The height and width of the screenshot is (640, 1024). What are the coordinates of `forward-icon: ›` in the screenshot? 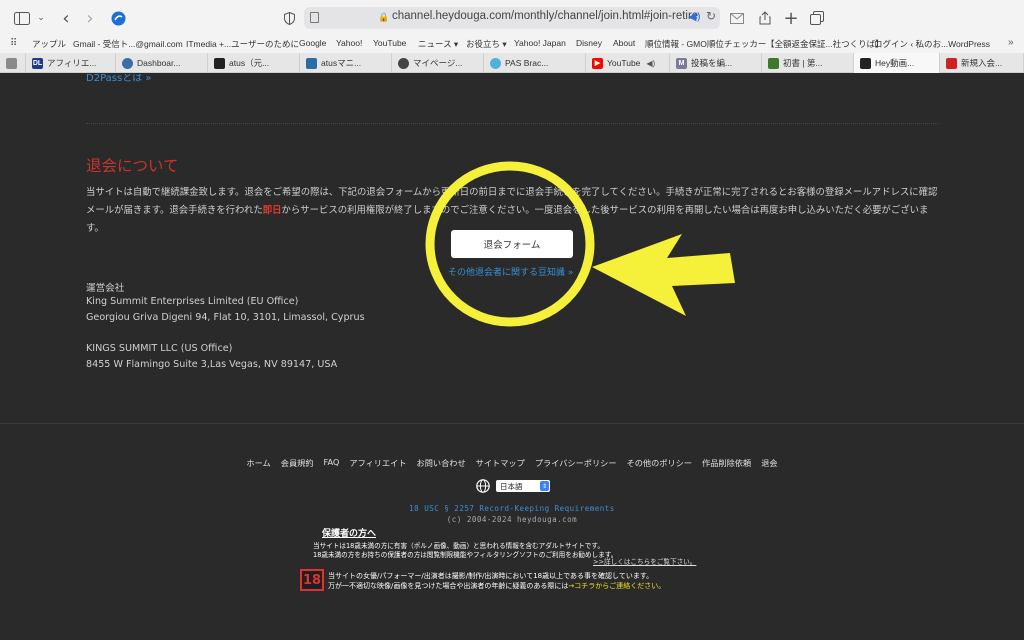 It's located at (90, 18).